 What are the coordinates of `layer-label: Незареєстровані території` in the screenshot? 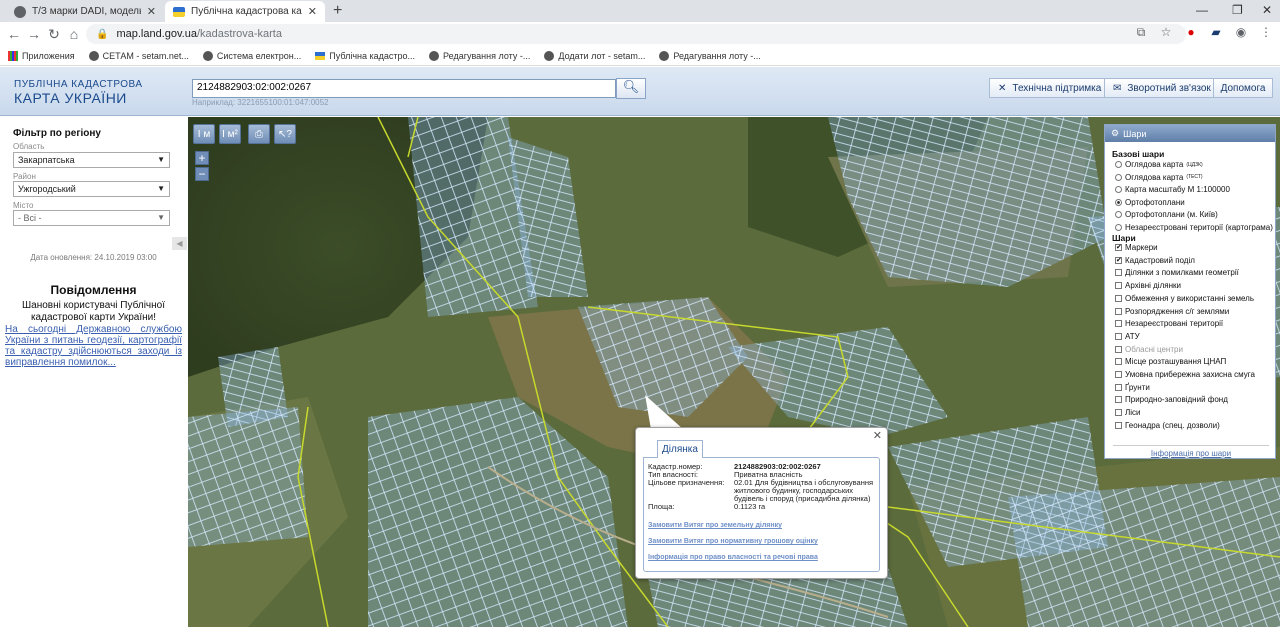 It's located at (1174, 324).